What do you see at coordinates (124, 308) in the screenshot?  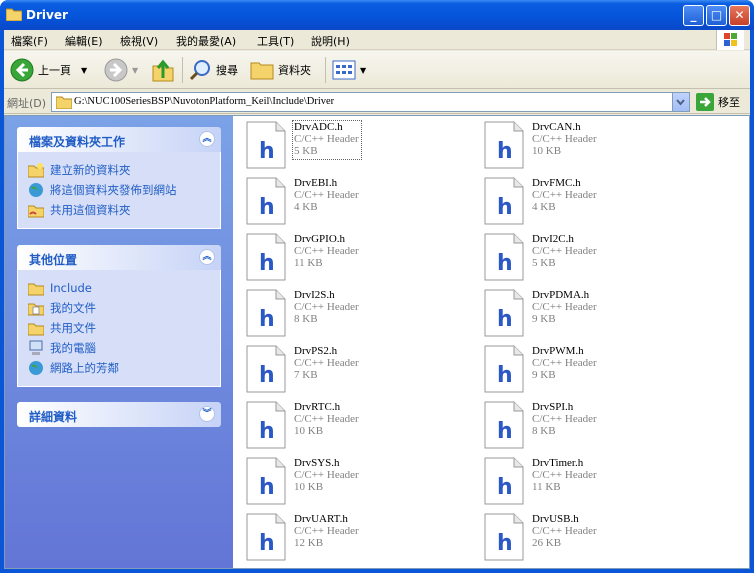 I see `place-my-documents: 我的文件` at bounding box center [124, 308].